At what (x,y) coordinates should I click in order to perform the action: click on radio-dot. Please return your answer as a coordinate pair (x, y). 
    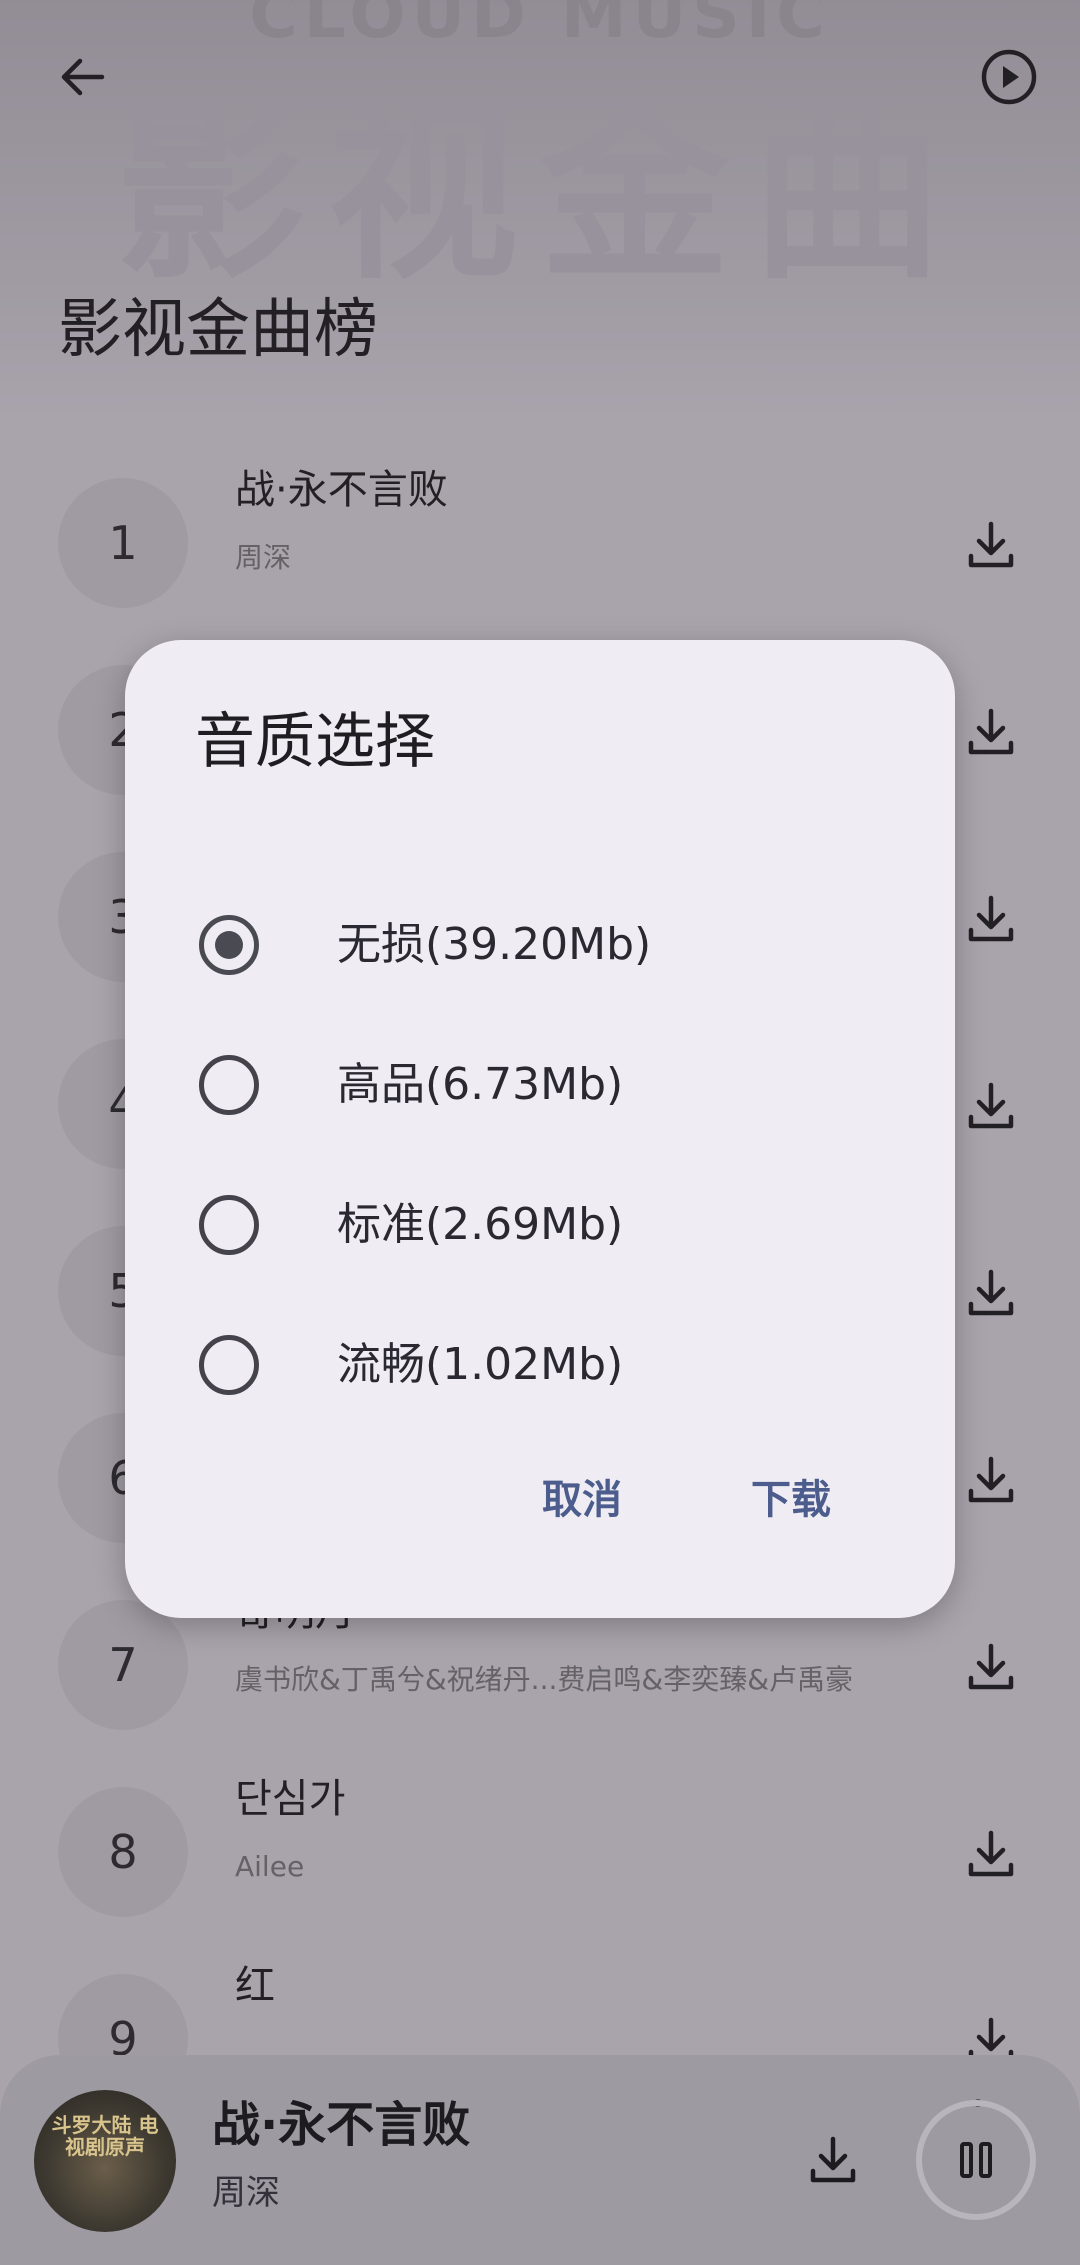
    Looking at the image, I should click on (229, 945).